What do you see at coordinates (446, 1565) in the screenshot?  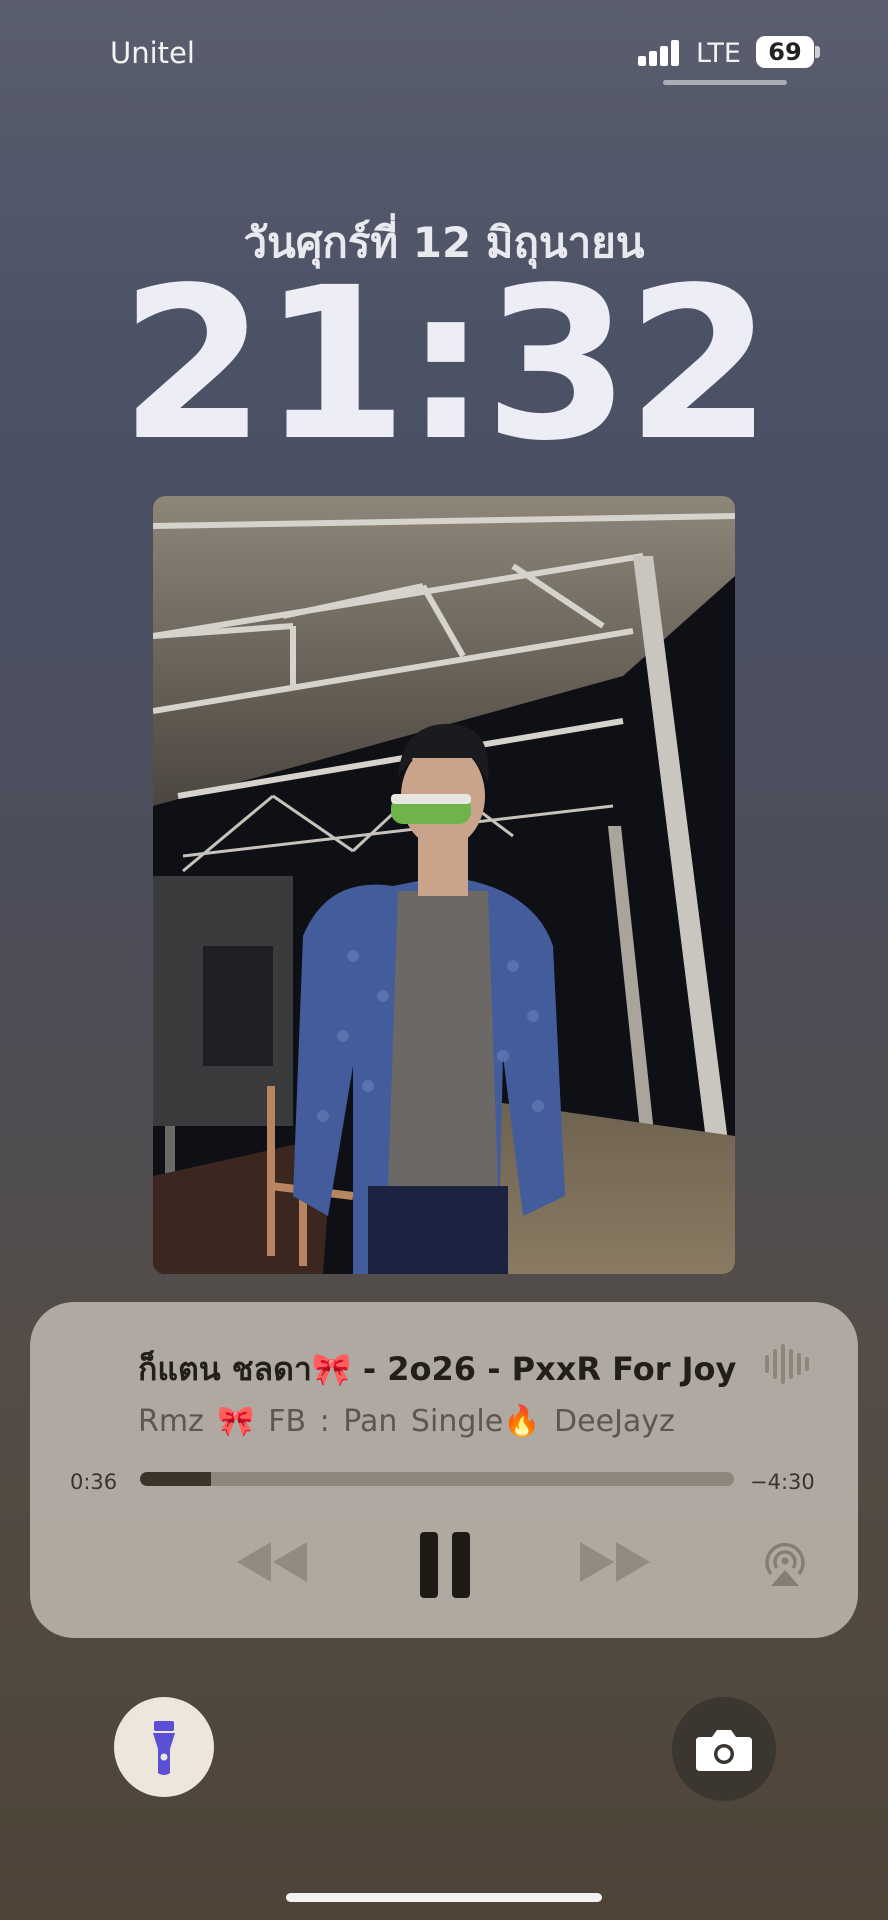 I see `pause-icon` at bounding box center [446, 1565].